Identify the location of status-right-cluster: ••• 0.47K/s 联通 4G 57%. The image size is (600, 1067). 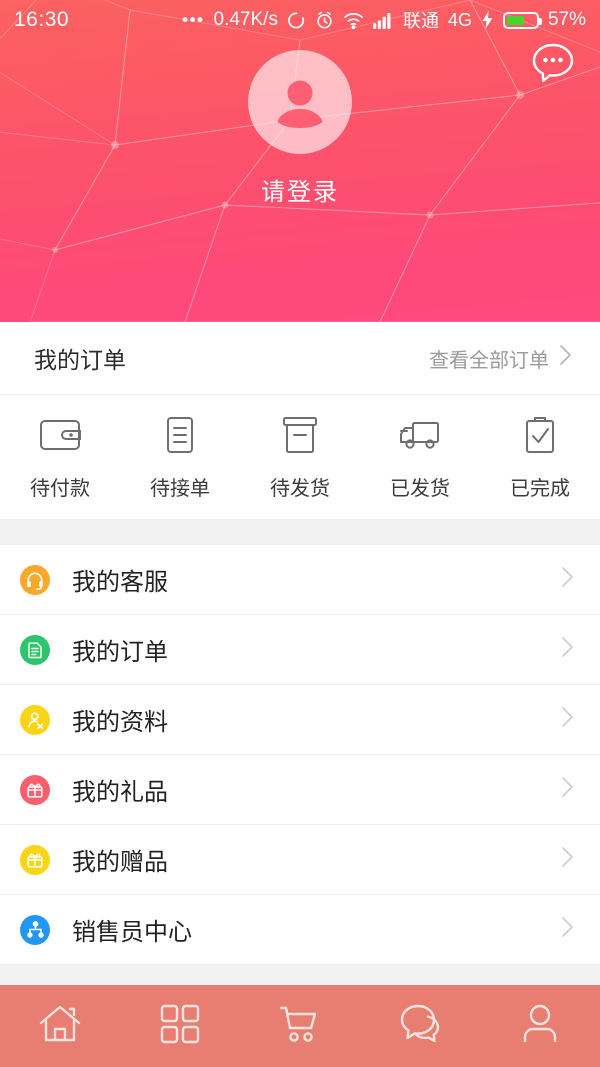
(384, 20).